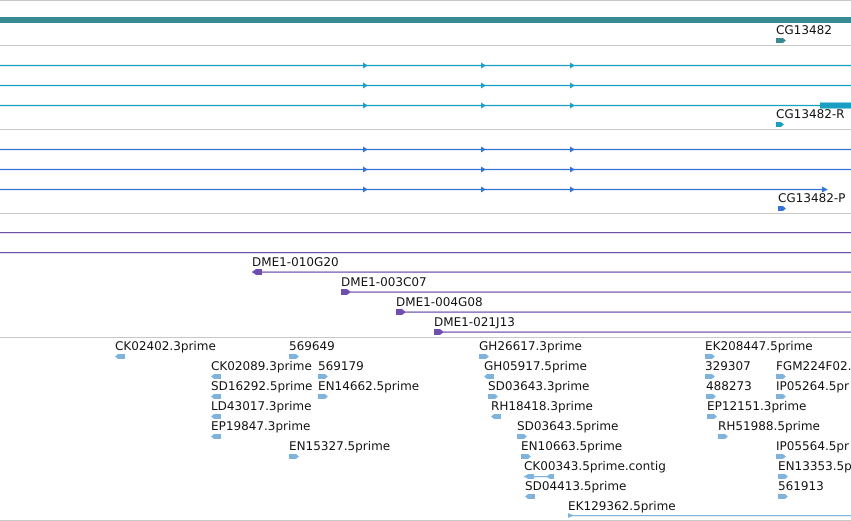  I want to click on est-label: 569649, so click(312, 346).